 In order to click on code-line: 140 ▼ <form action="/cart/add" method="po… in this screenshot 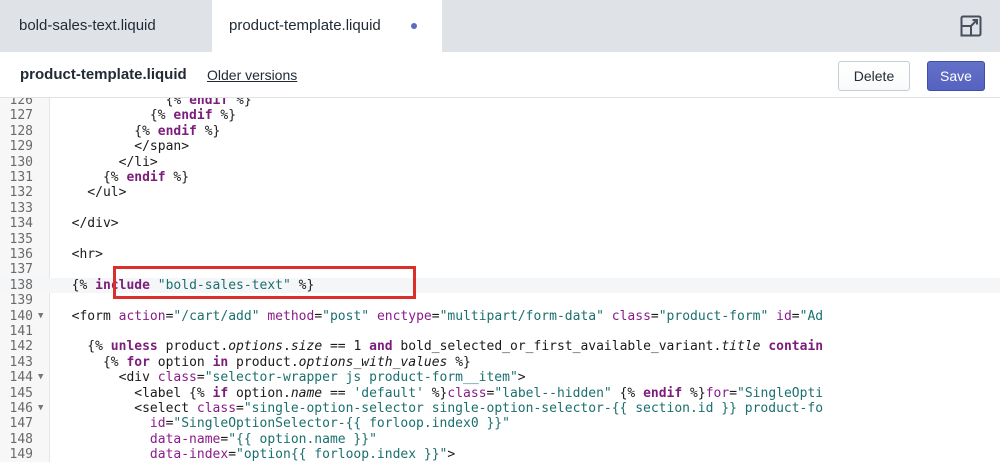, I will do `click(500, 316)`.